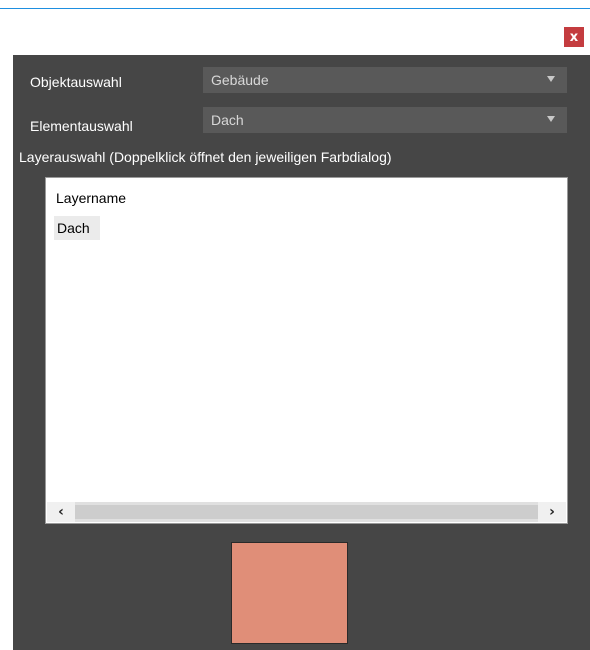  What do you see at coordinates (240, 80) in the screenshot?
I see `object-selection-value: Gebäude` at bounding box center [240, 80].